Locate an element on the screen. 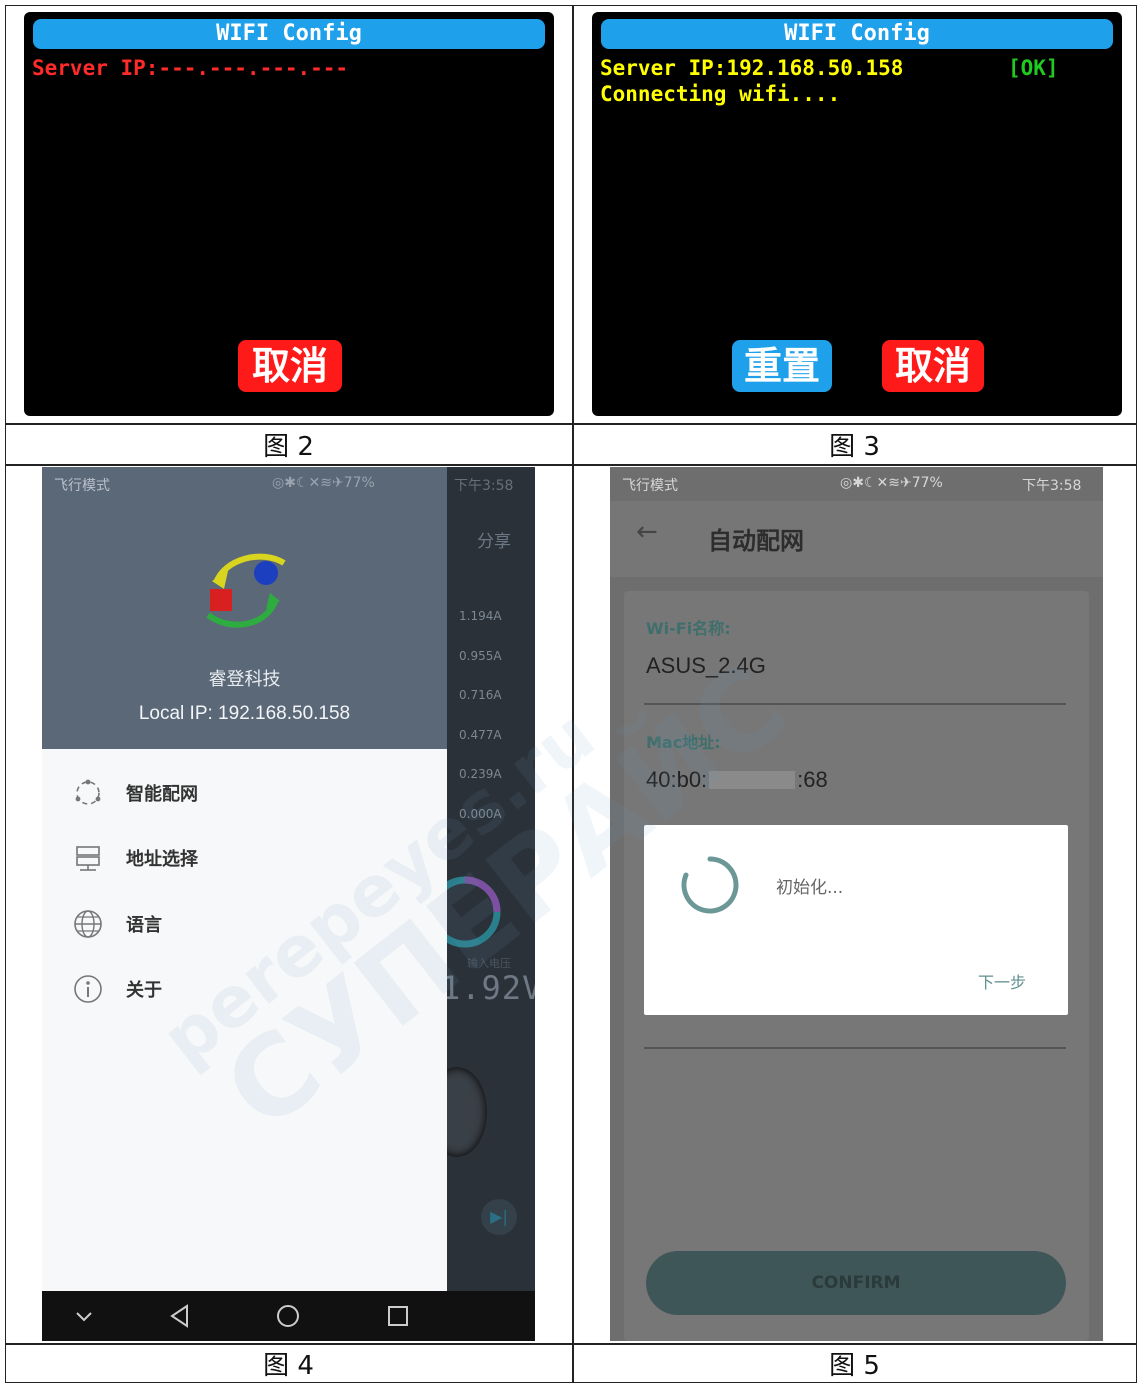  fig5-status-time: 下午3:58 is located at coordinates (1052, 486).